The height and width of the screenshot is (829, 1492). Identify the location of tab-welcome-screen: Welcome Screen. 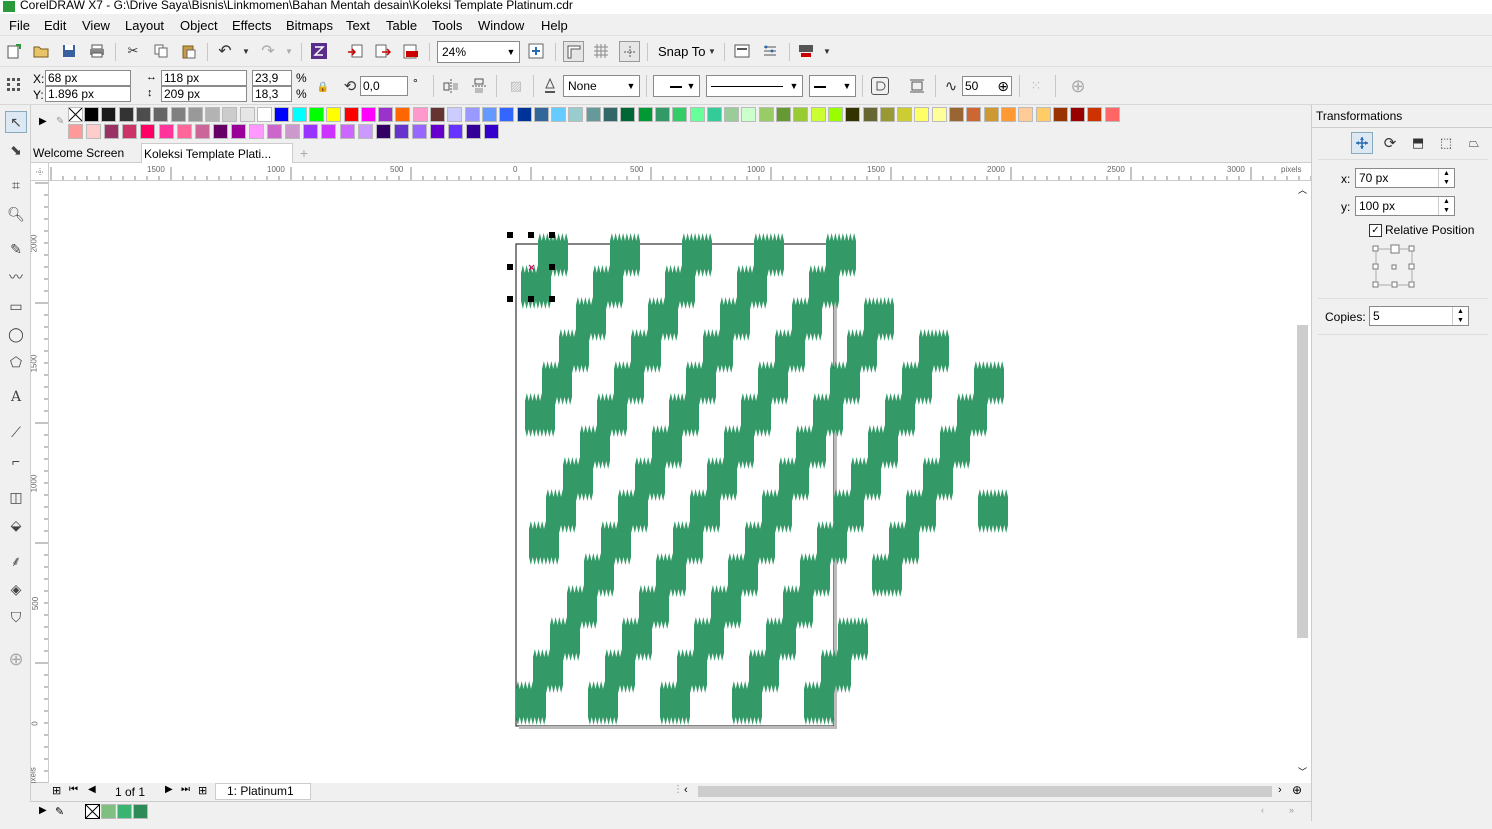
(85, 153).